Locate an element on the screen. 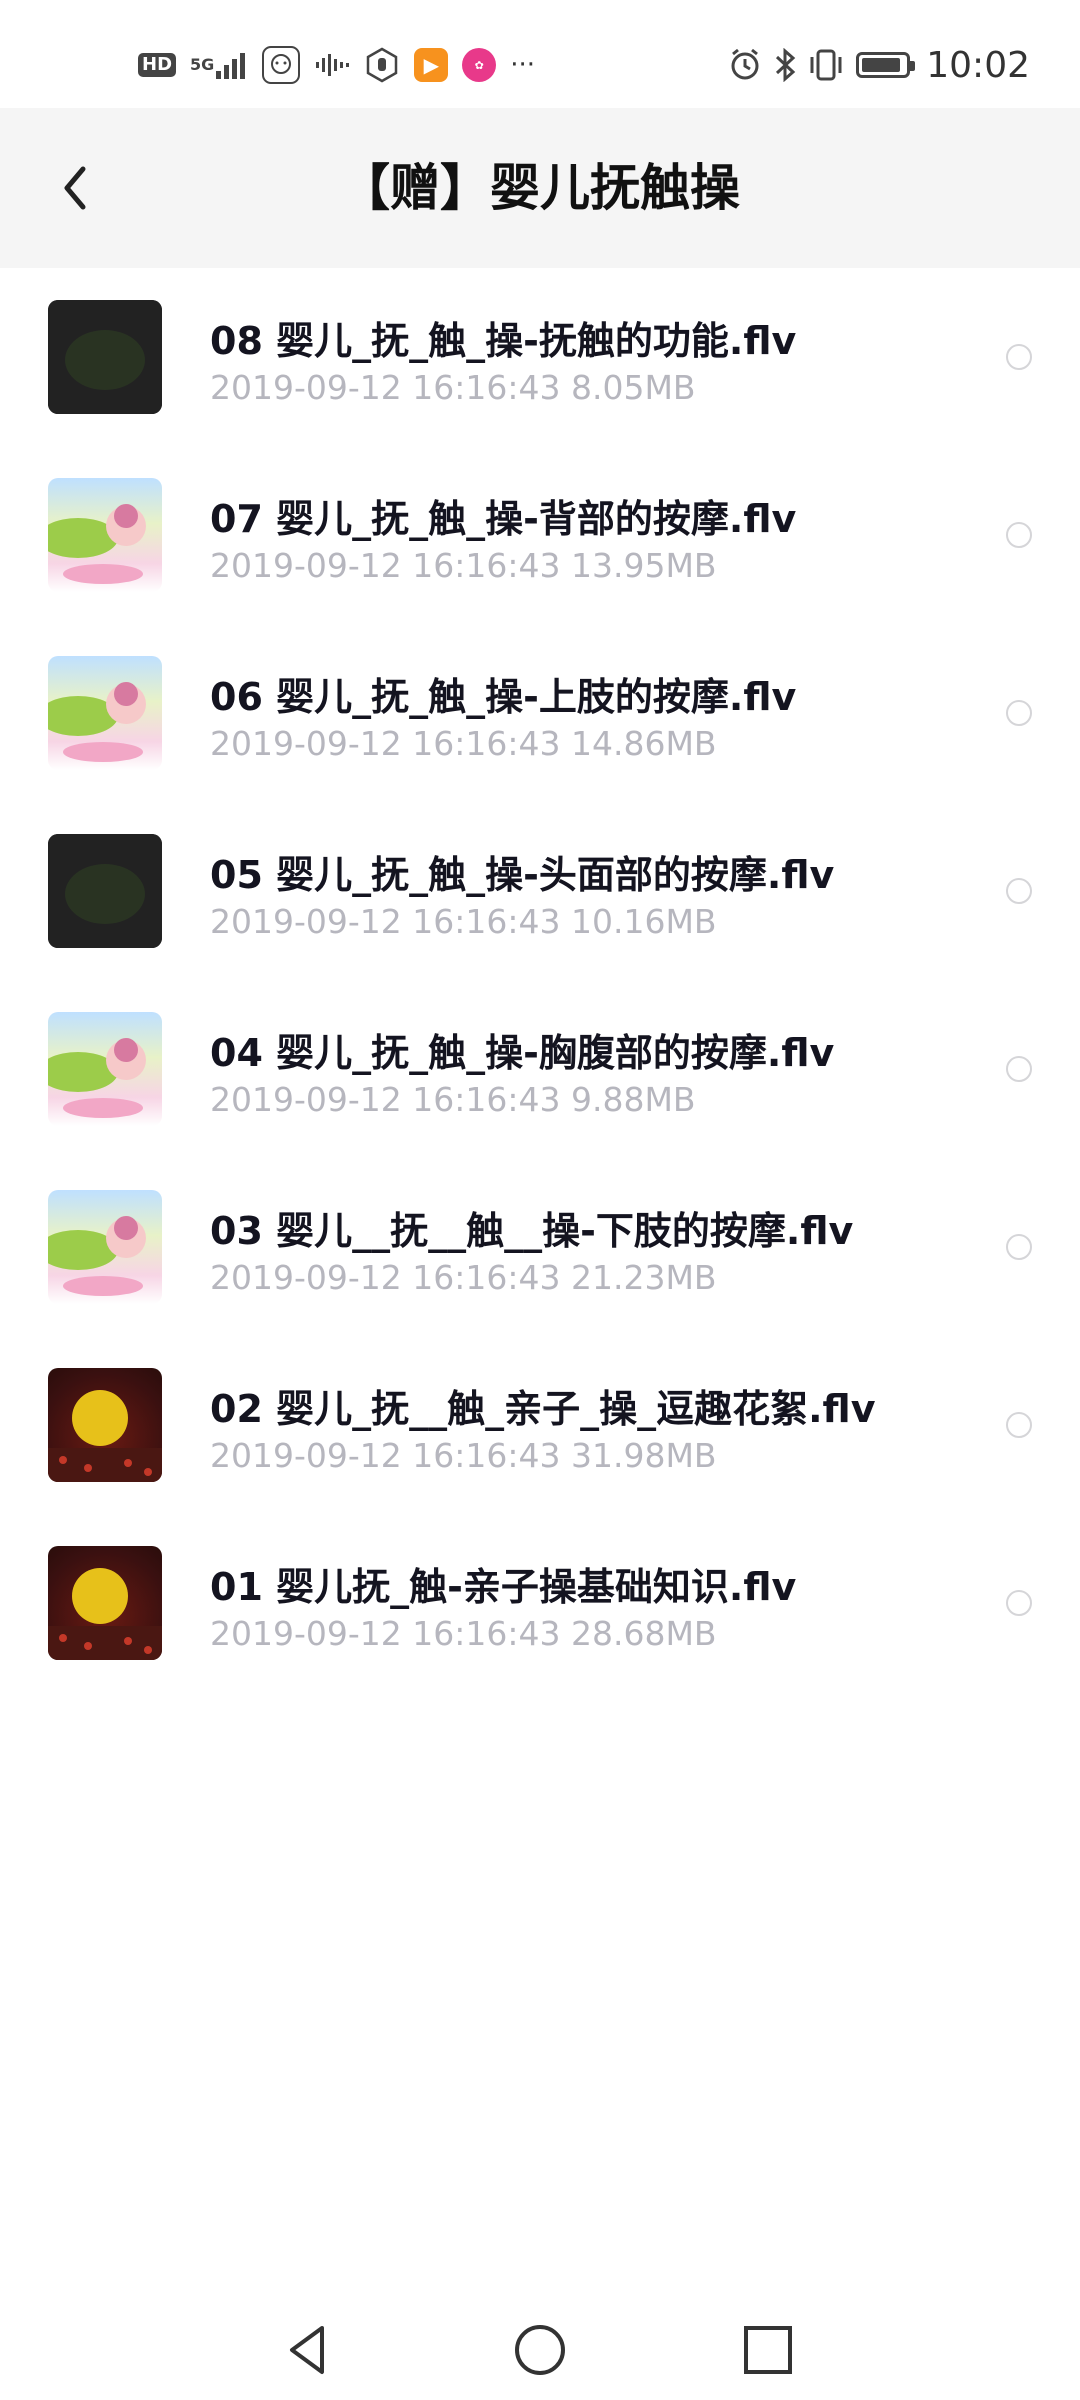 This screenshot has width=1080, height=2400. status-time: 10:02 is located at coordinates (978, 65).